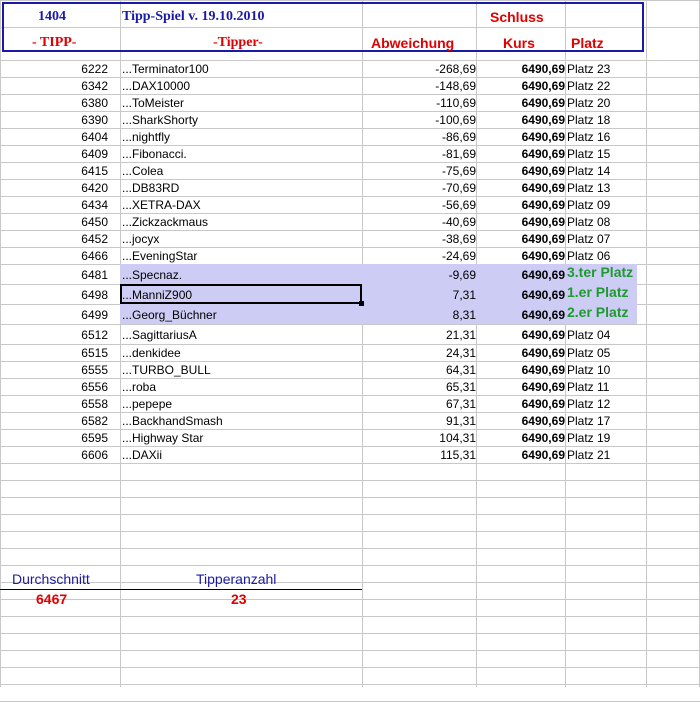  I want to click on abweichung-cell: 8,31, so click(419, 315).